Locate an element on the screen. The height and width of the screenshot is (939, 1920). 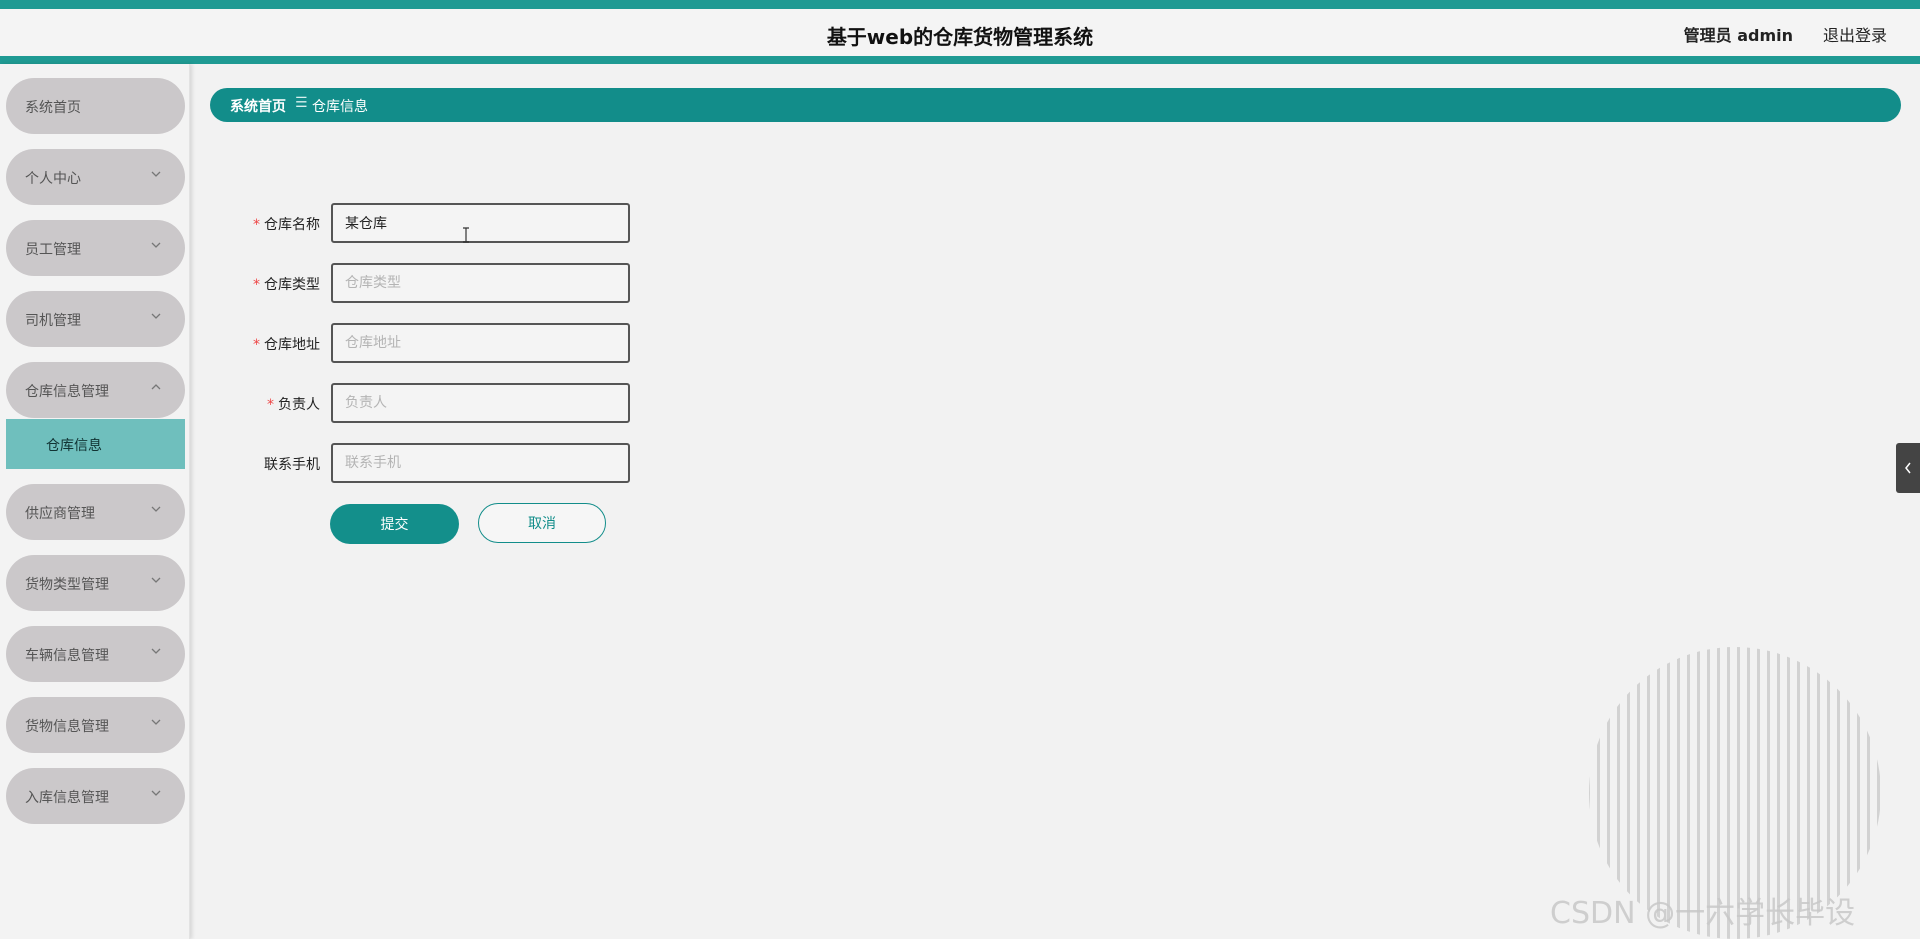
breadcrumb: 系统首页 ☰ 仓库信息 is located at coordinates (1055, 105).